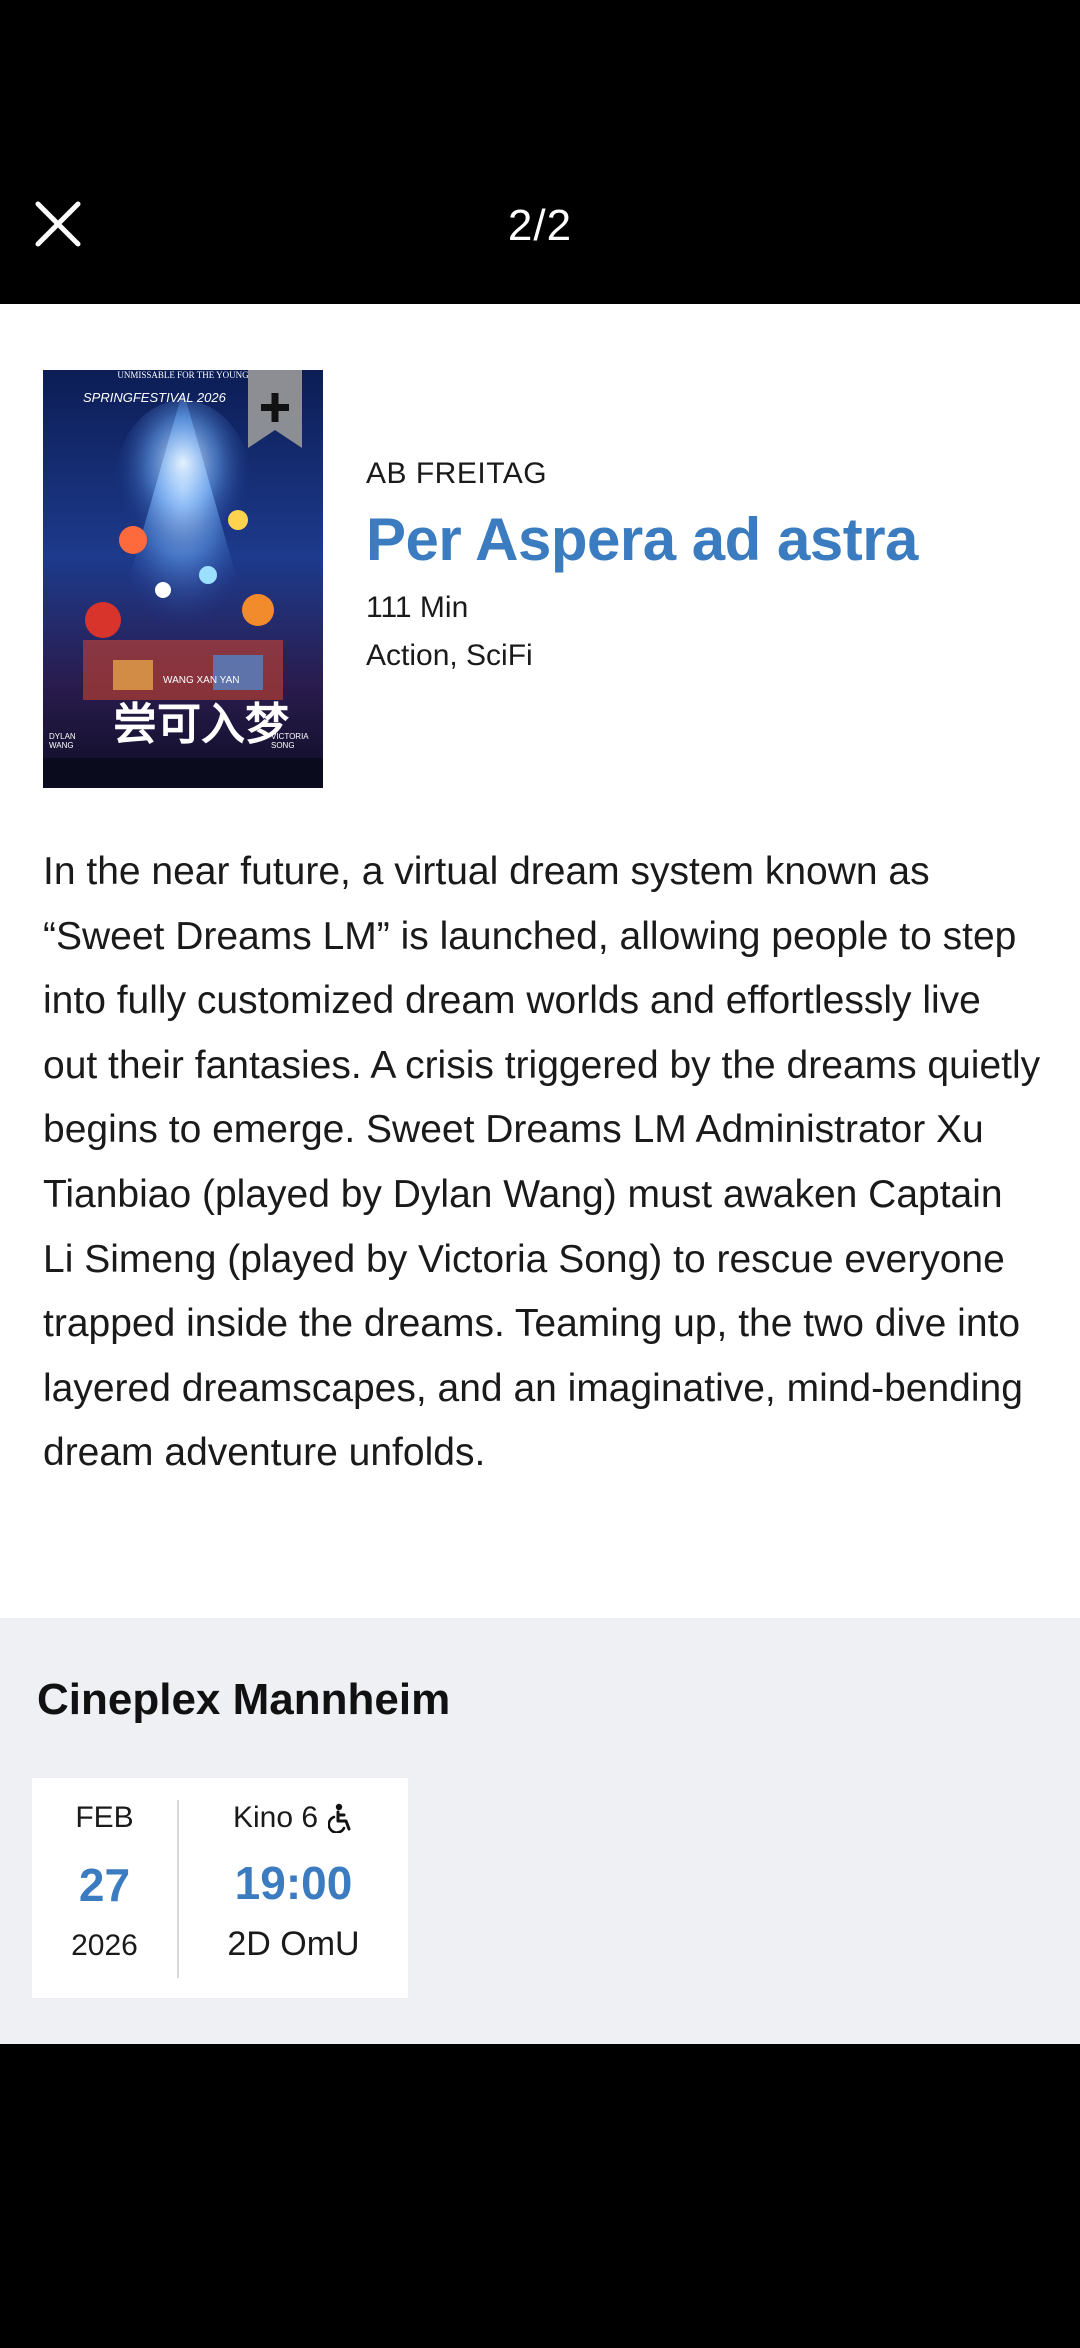 This screenshot has width=1080, height=2348. What do you see at coordinates (642, 539) in the screenshot?
I see `movie-title: Per Aspera ad astra` at bounding box center [642, 539].